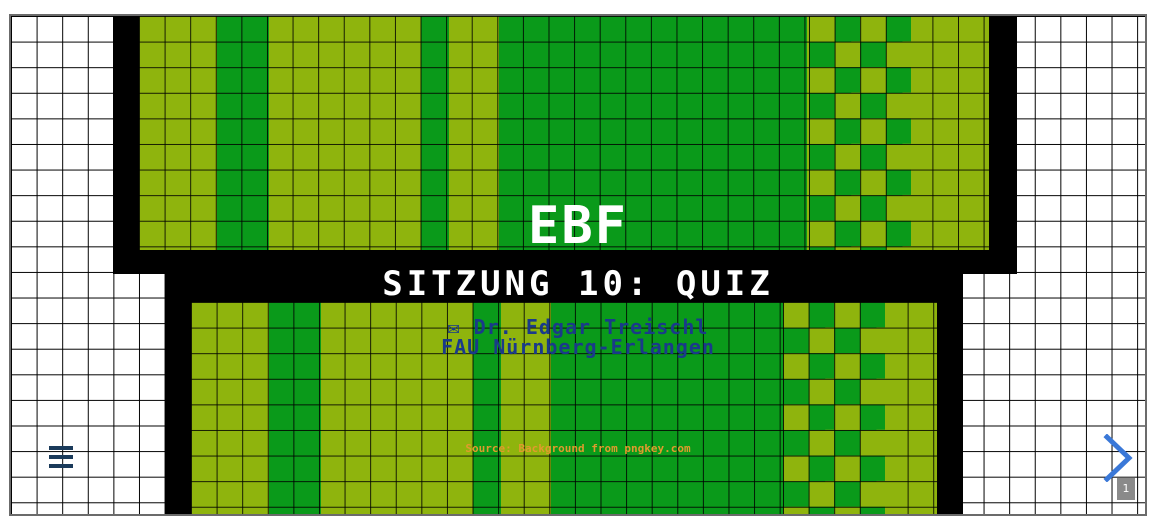 The height and width of the screenshot is (528, 1174). Describe the element at coordinates (578, 284) in the screenshot. I see `slide-subtitle: SITZUNG 10: QUIZ` at that location.